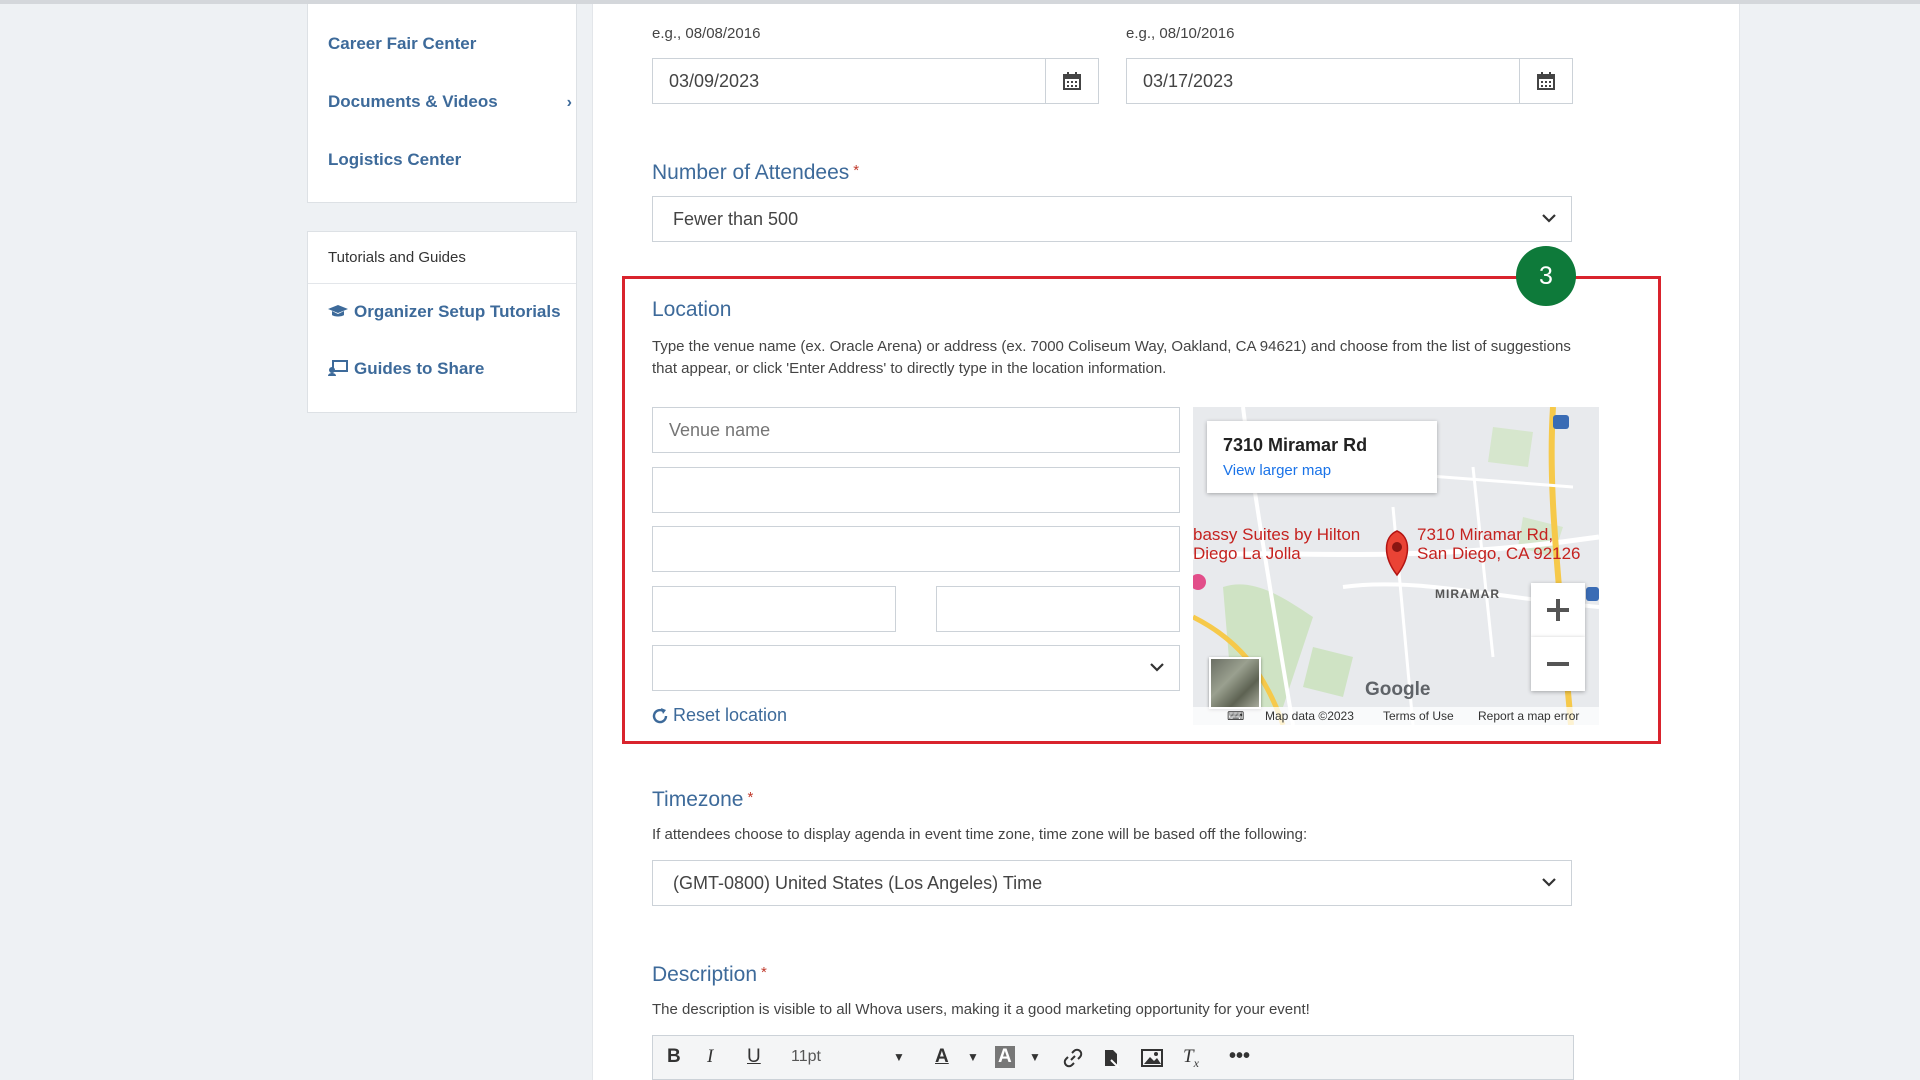  What do you see at coordinates (1235, 683) in the screenshot?
I see `map-satellite-thumbnail` at bounding box center [1235, 683].